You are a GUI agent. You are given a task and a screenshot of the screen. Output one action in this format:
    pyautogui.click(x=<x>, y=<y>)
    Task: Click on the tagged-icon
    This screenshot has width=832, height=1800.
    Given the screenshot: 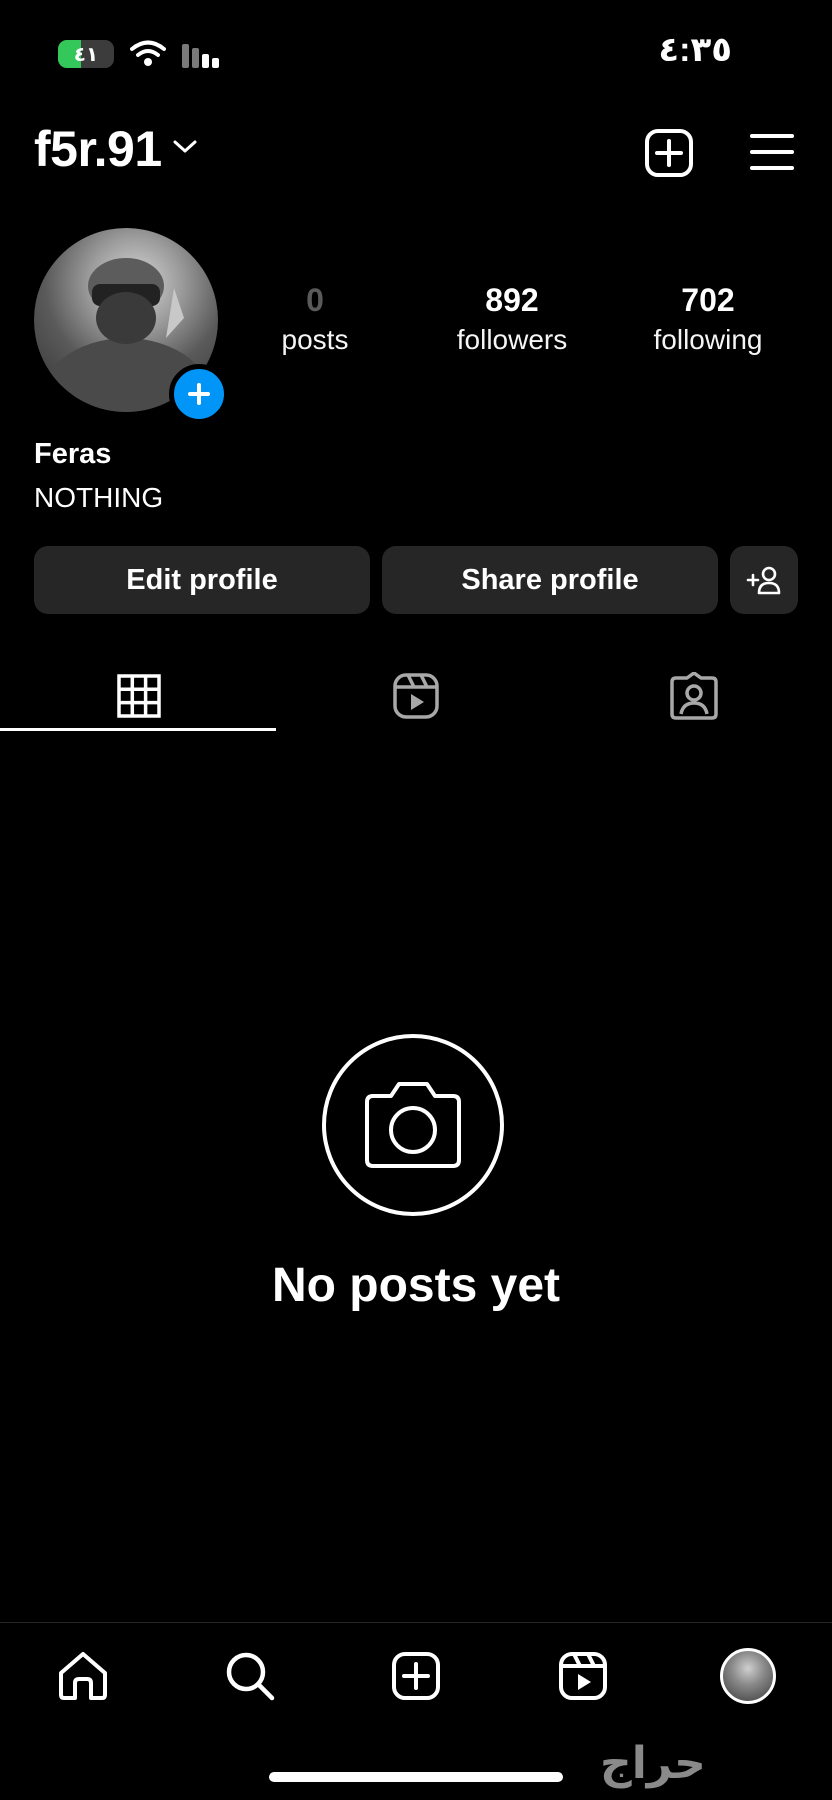 What is the action you would take?
    pyautogui.click(x=693, y=696)
    